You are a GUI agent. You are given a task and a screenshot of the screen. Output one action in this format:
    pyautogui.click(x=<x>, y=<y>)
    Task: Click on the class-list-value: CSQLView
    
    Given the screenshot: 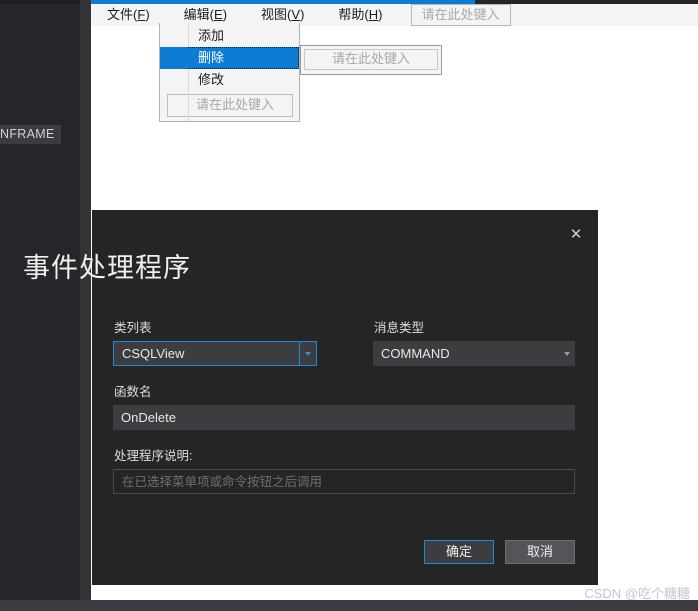 What is the action you would take?
    pyautogui.click(x=153, y=353)
    